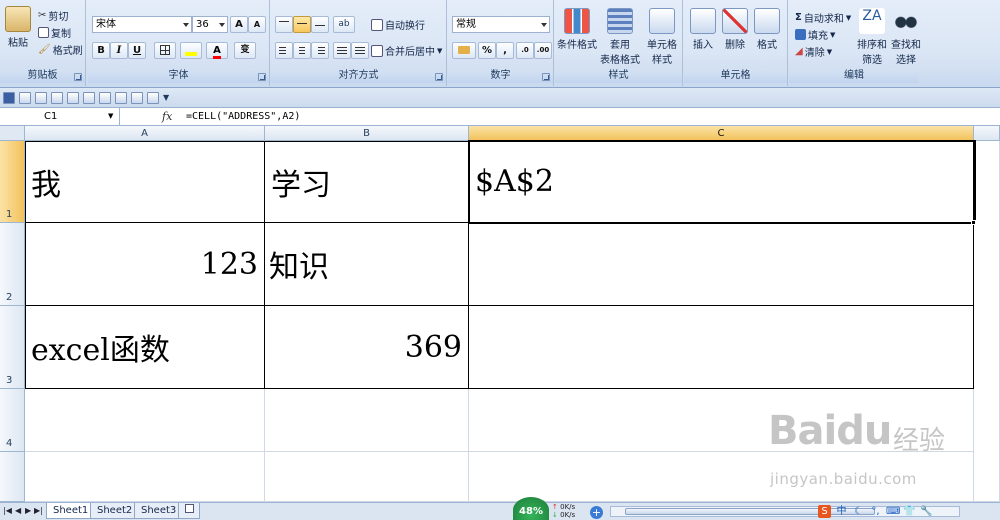 The width and height of the screenshot is (1000, 520). I want to click on select-all-corner, so click(12, 133).